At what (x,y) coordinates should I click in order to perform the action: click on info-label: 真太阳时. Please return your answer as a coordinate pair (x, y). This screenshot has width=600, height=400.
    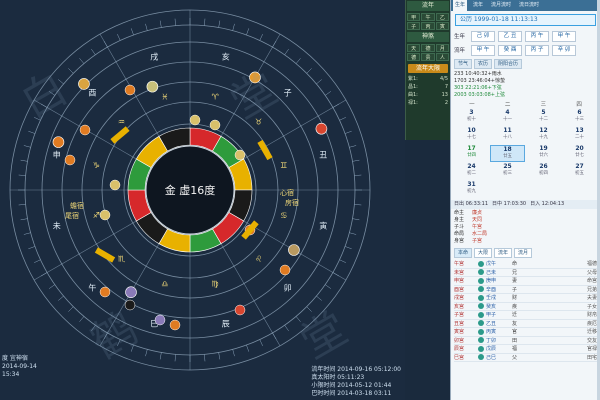
    Looking at the image, I should click on (323, 377).